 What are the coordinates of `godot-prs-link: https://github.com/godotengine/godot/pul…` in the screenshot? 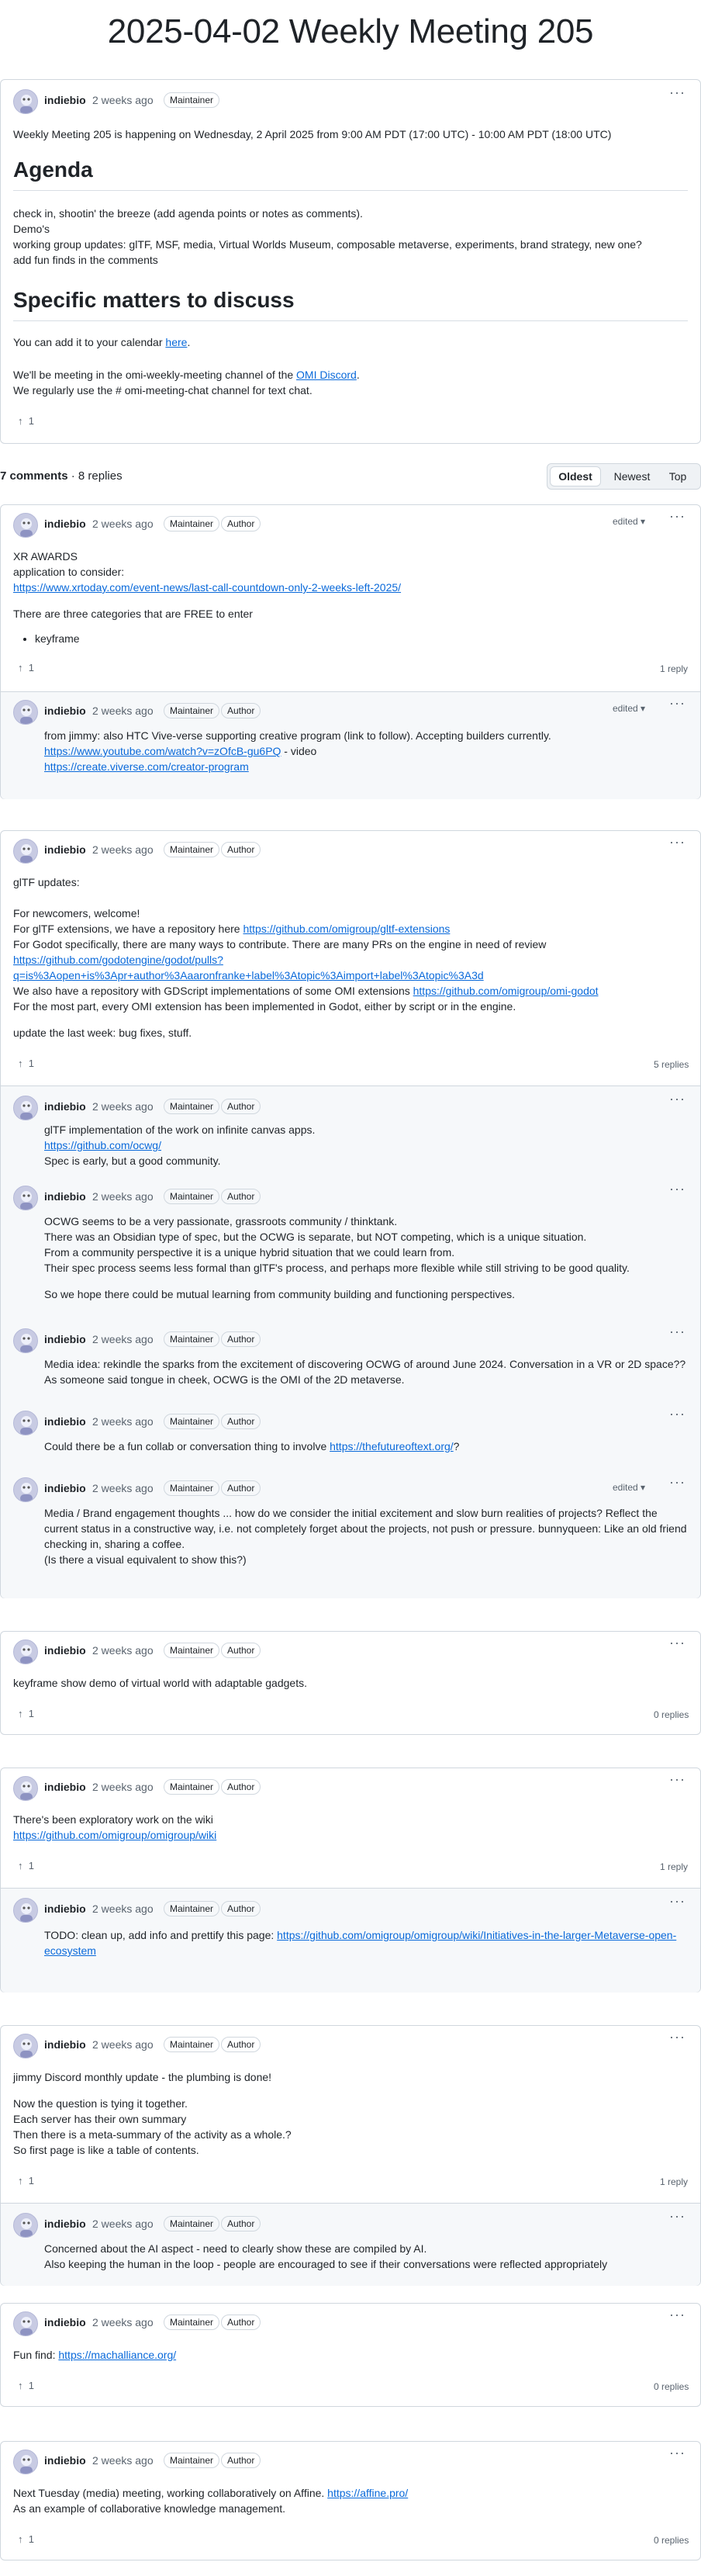 It's located at (118, 960).